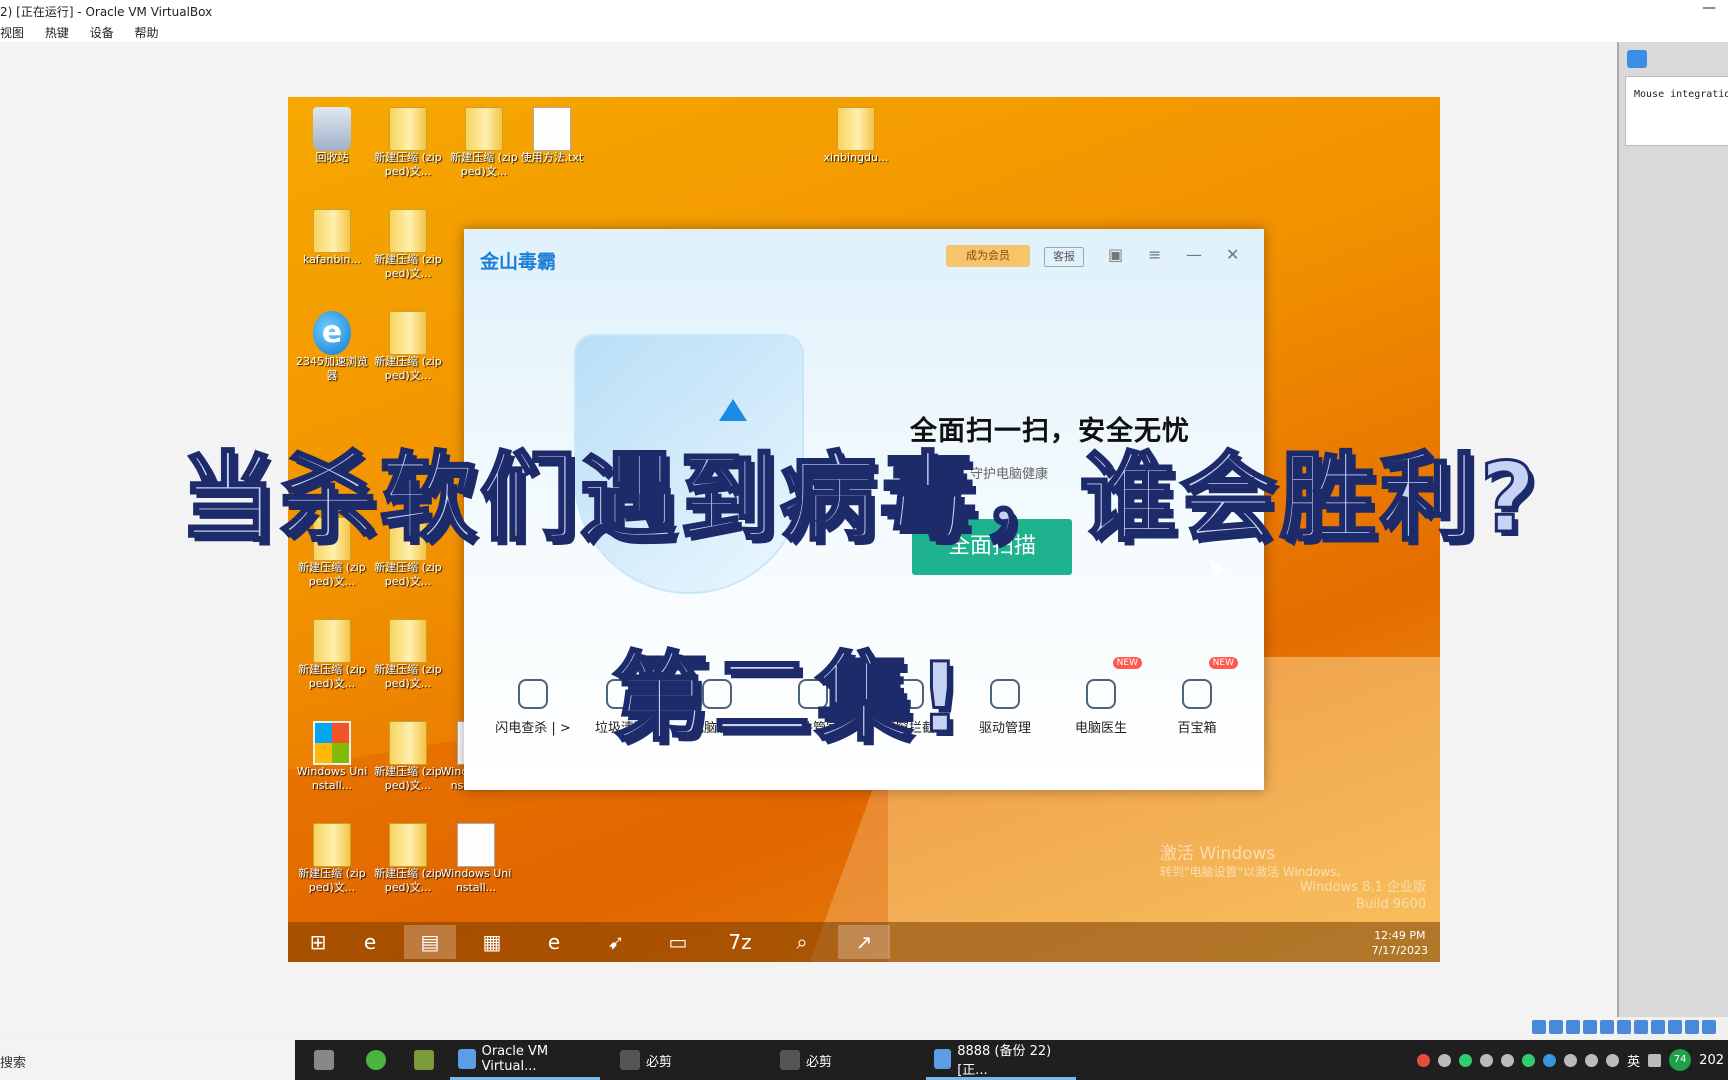  What do you see at coordinates (554, 942) in the screenshot?
I see `browser-taskbar-icon: e` at bounding box center [554, 942].